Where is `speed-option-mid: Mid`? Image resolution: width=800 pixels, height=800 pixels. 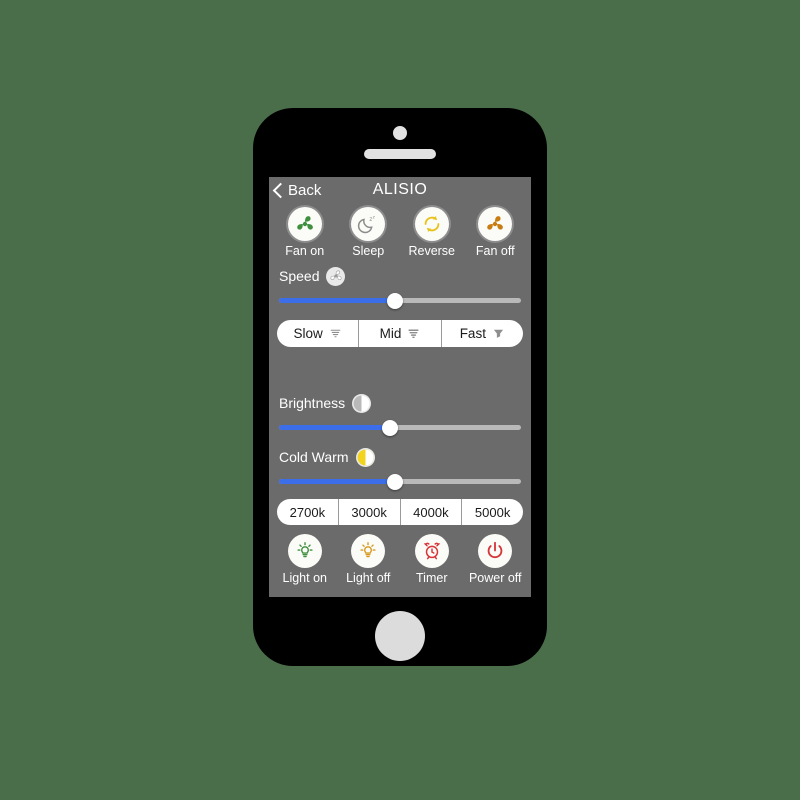 speed-option-mid: Mid is located at coordinates (400, 333).